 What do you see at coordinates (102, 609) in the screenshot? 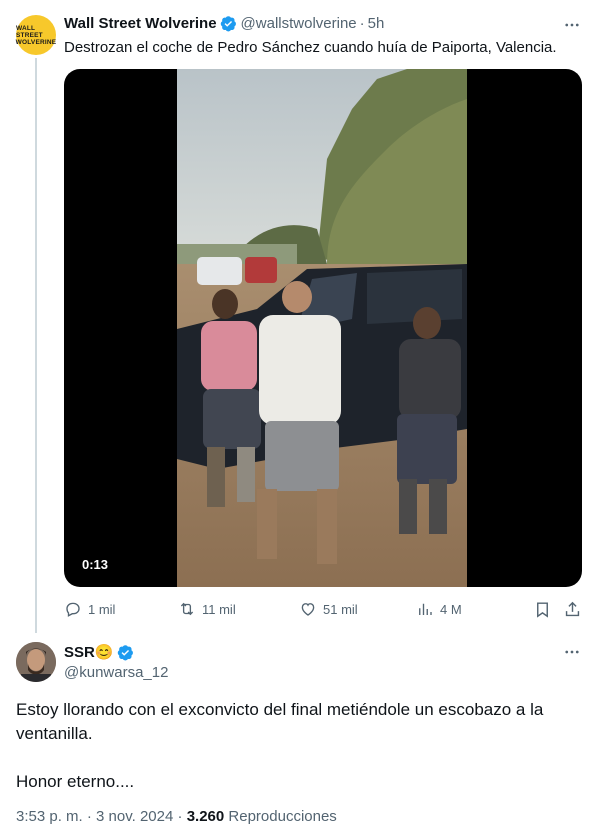
I see `reply-count: 1 mil` at bounding box center [102, 609].